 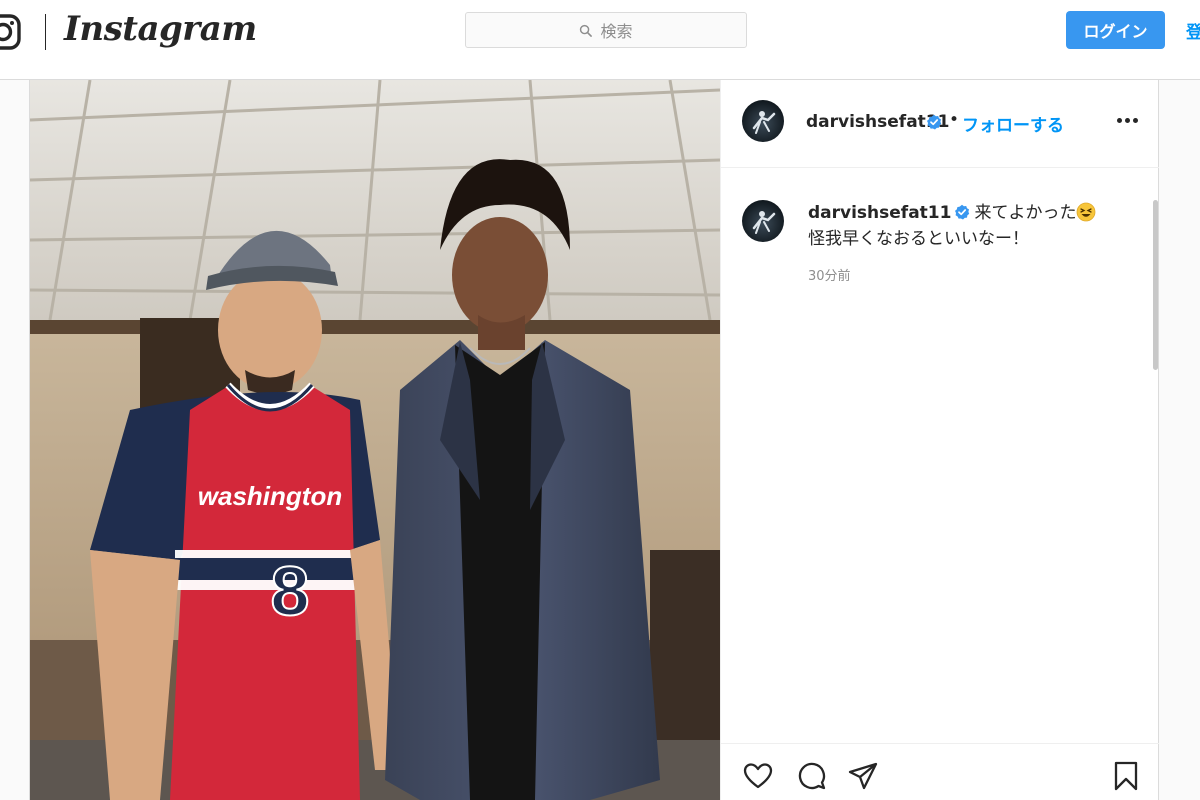 I want to click on heart-icon, so click(x=758, y=776).